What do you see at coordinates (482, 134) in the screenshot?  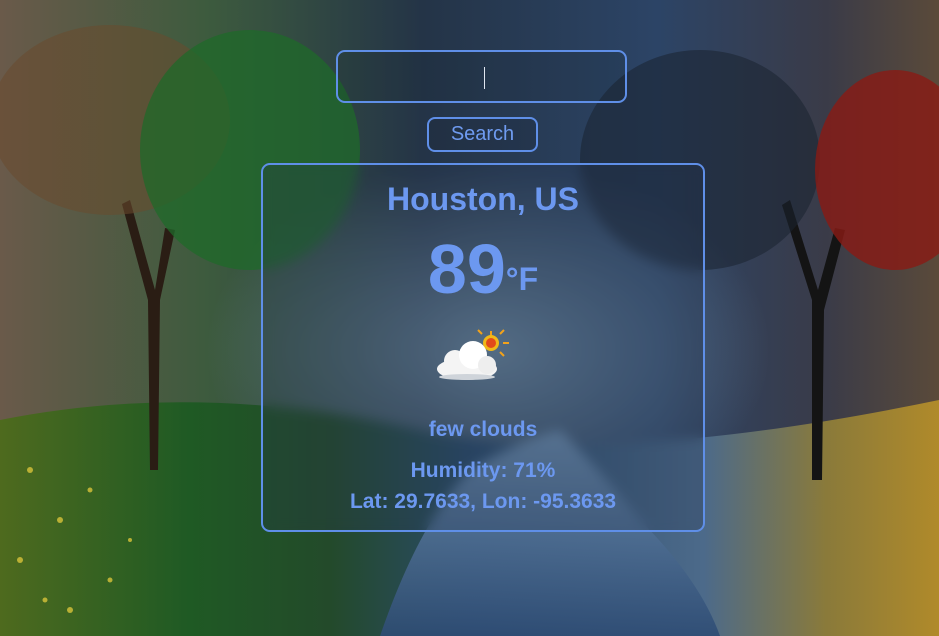 I see `search-button: Search` at bounding box center [482, 134].